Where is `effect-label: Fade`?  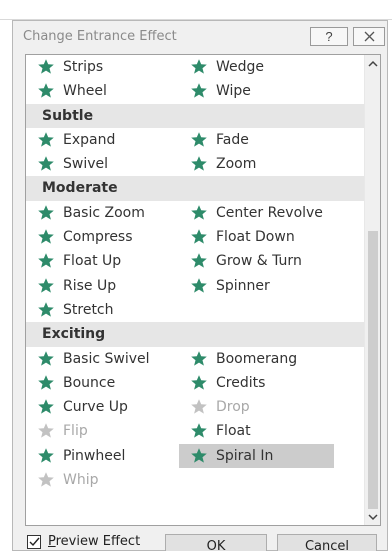 effect-label: Fade is located at coordinates (232, 139).